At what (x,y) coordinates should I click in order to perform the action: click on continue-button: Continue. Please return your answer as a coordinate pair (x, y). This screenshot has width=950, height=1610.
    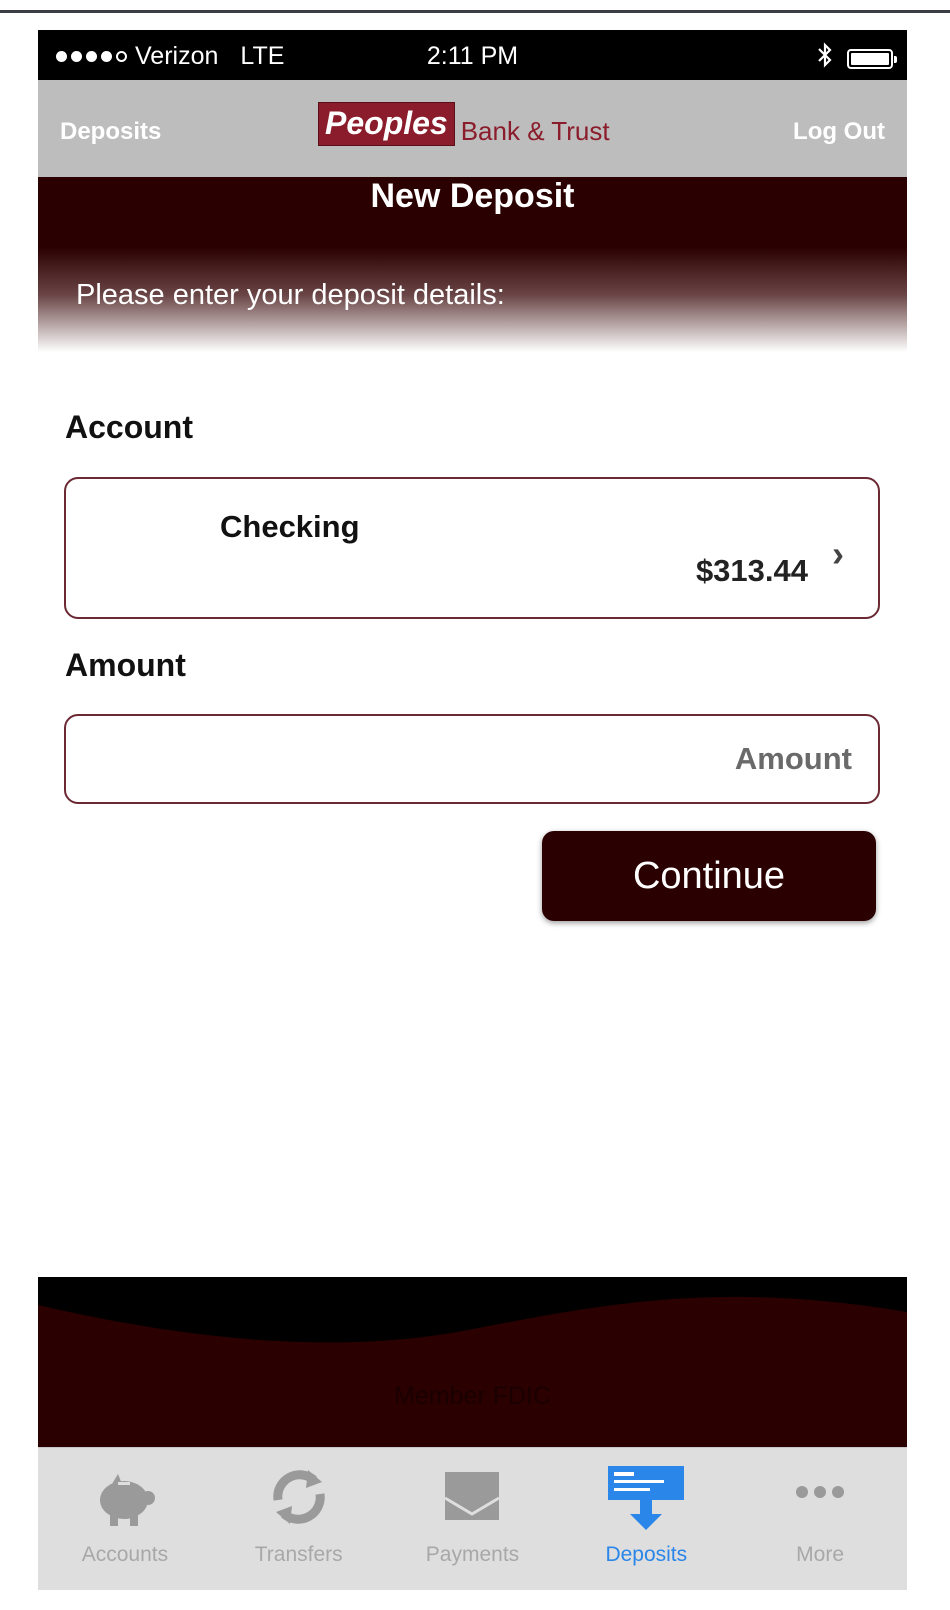
    Looking at the image, I should click on (709, 876).